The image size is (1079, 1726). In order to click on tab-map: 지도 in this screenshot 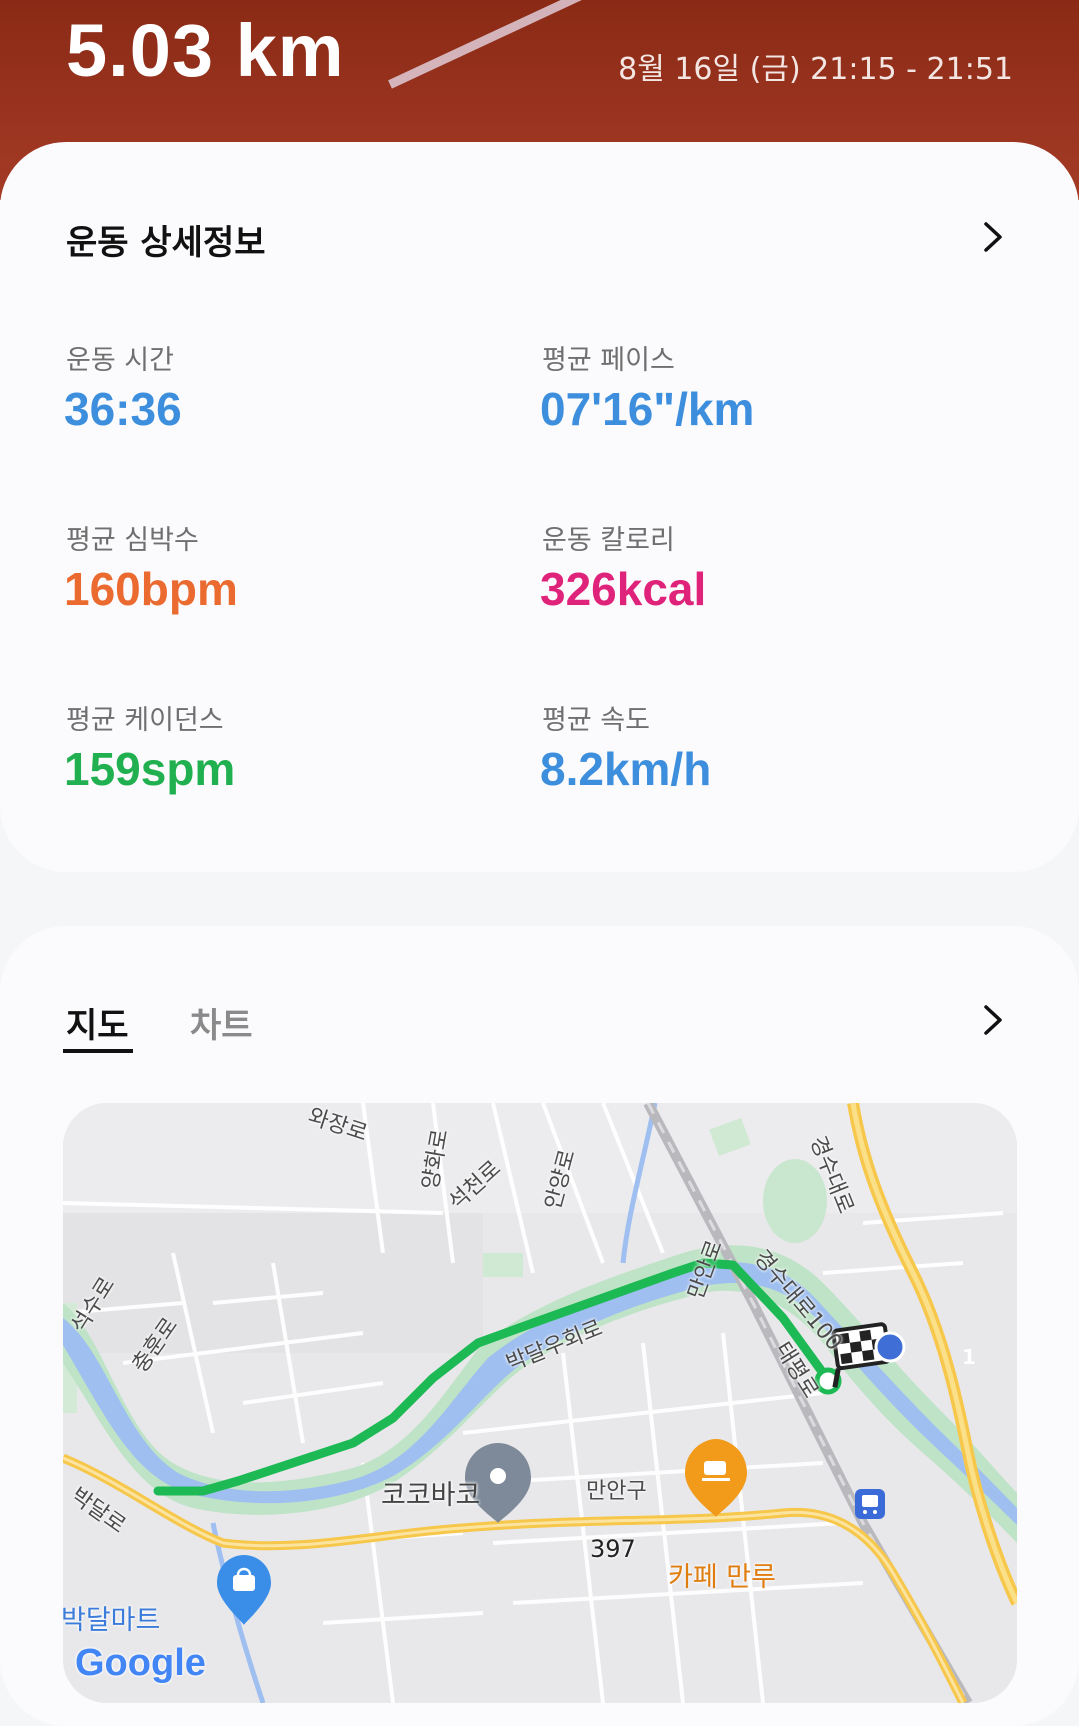, I will do `click(97, 1022)`.